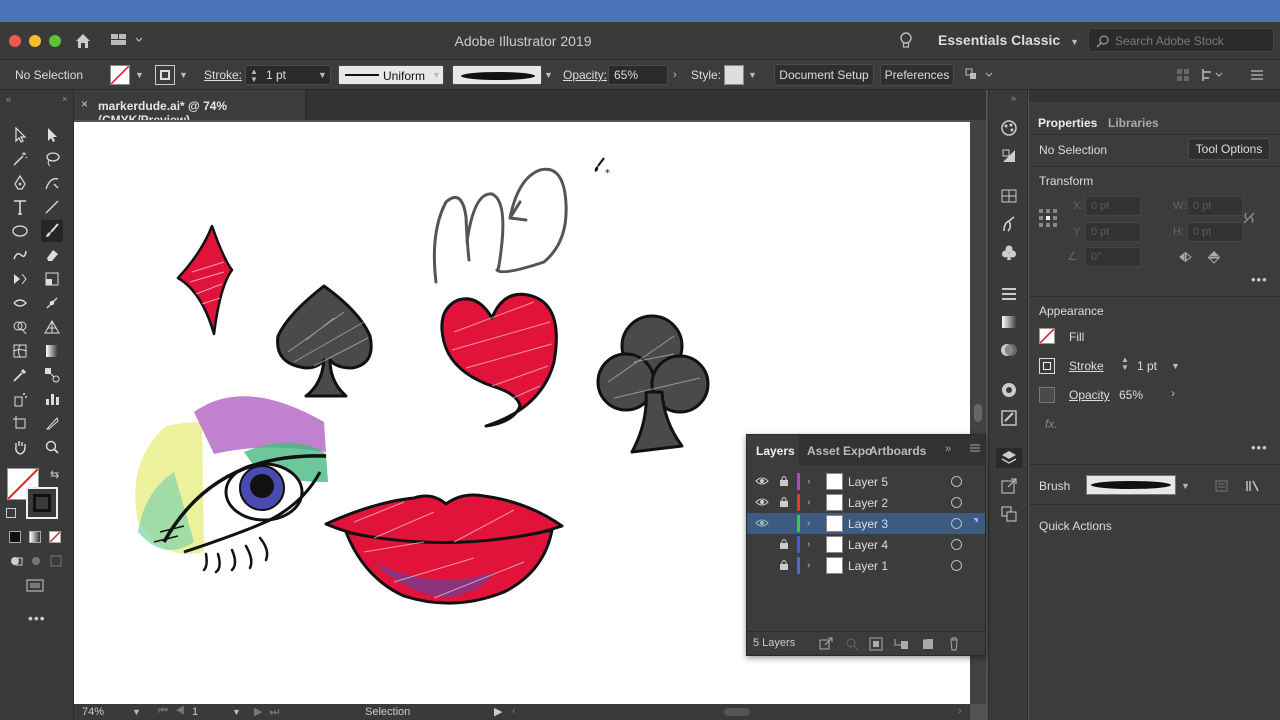 The height and width of the screenshot is (720, 1280). What do you see at coordinates (254, 76) in the screenshot?
I see `stepper-icon: ▲ ▼` at bounding box center [254, 76].